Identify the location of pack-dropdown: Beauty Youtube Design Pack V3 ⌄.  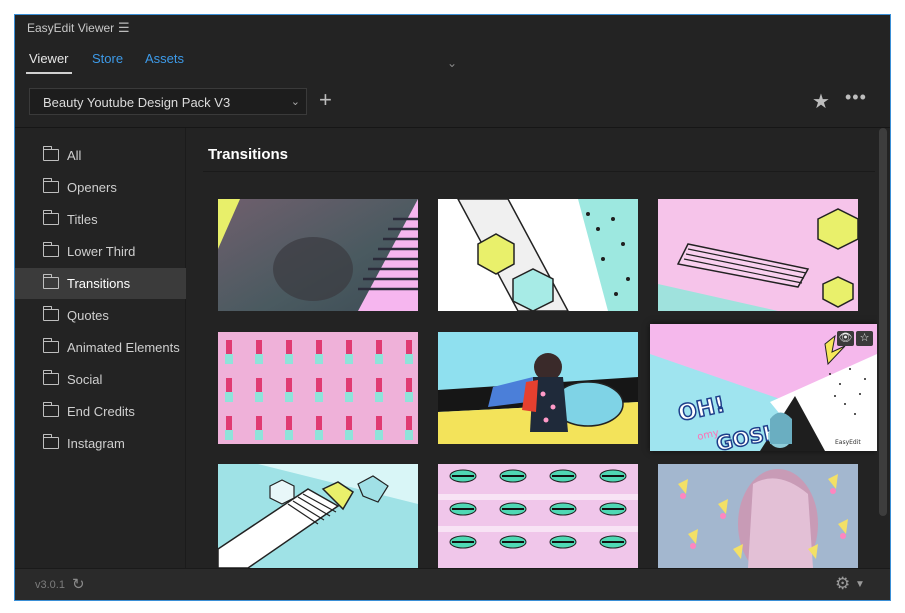
(168, 101).